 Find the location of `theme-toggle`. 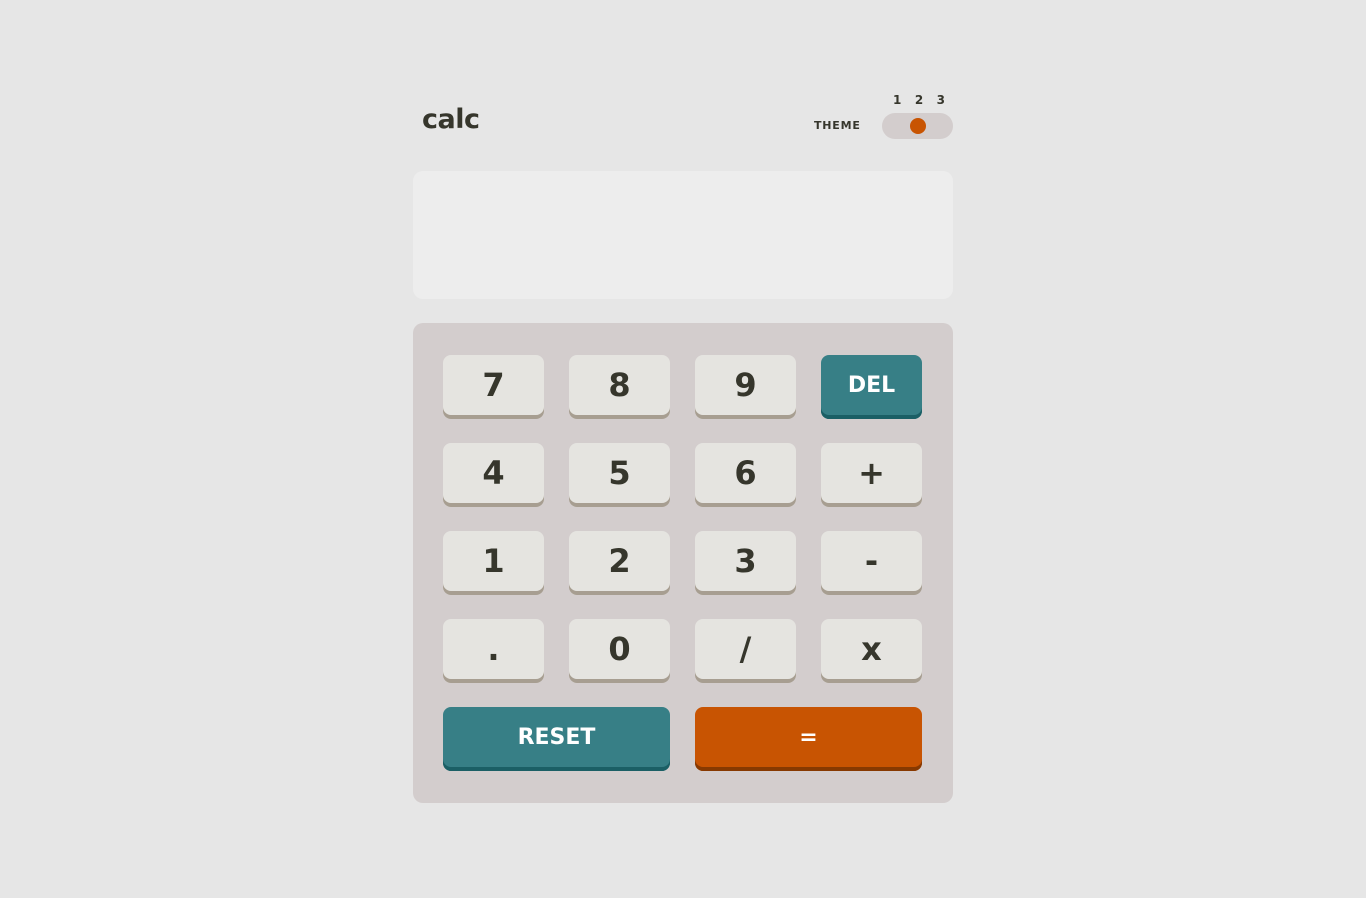

theme-toggle is located at coordinates (917, 126).